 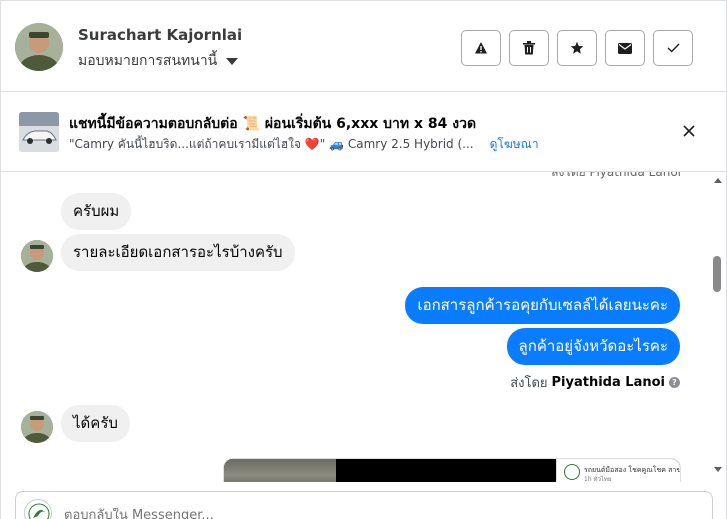 I want to click on conversation-actions, so click(x=577, y=48).